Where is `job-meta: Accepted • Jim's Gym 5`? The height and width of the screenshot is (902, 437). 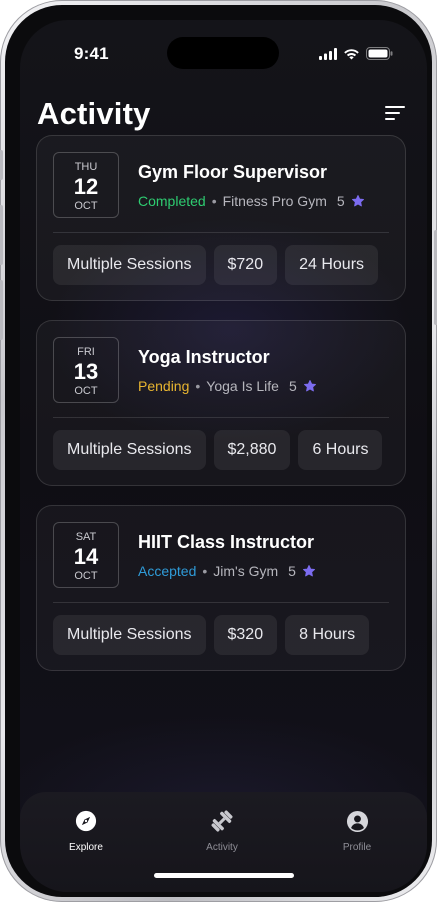 job-meta: Accepted • Jim's Gym 5 is located at coordinates (227, 571).